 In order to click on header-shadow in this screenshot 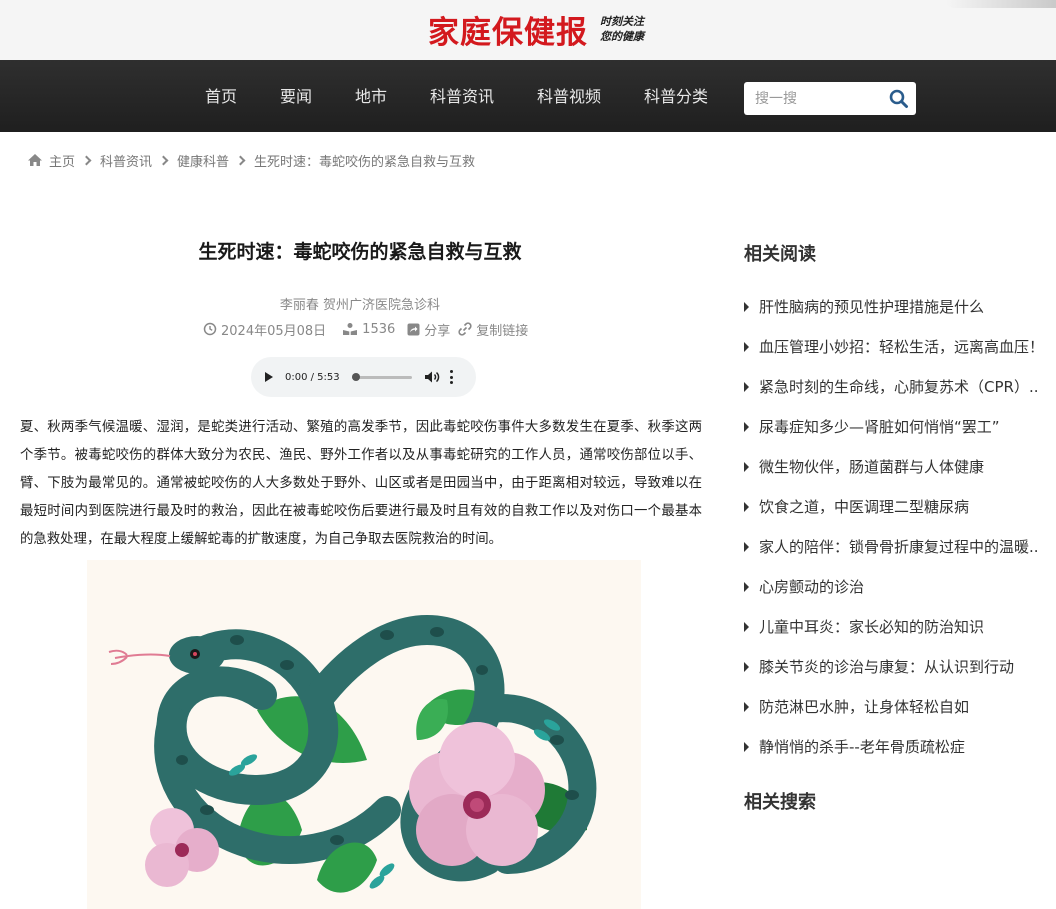, I will do `click(1001, 4)`.